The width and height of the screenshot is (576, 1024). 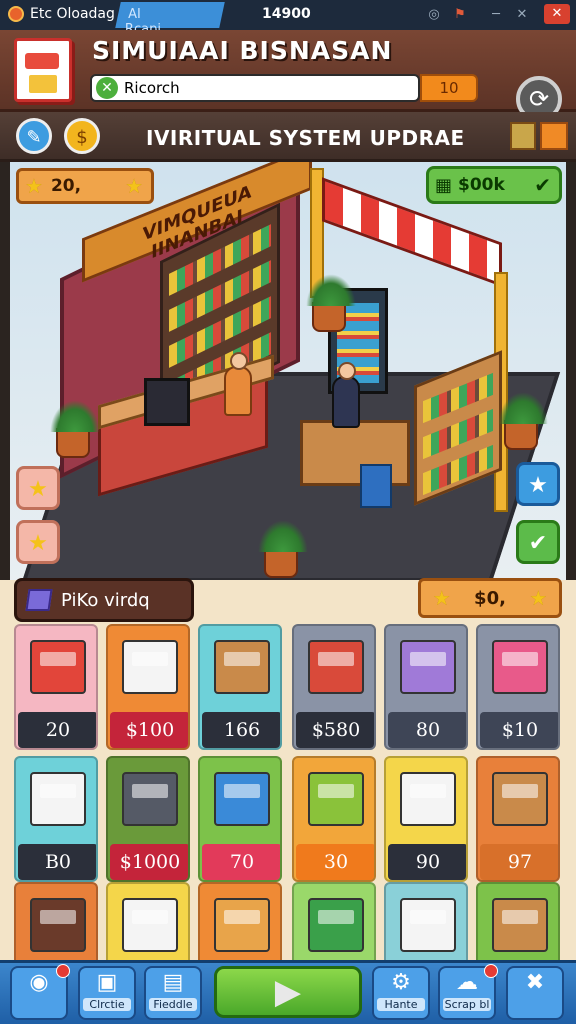 I want to click on item-price: 20, so click(x=57, y=730).